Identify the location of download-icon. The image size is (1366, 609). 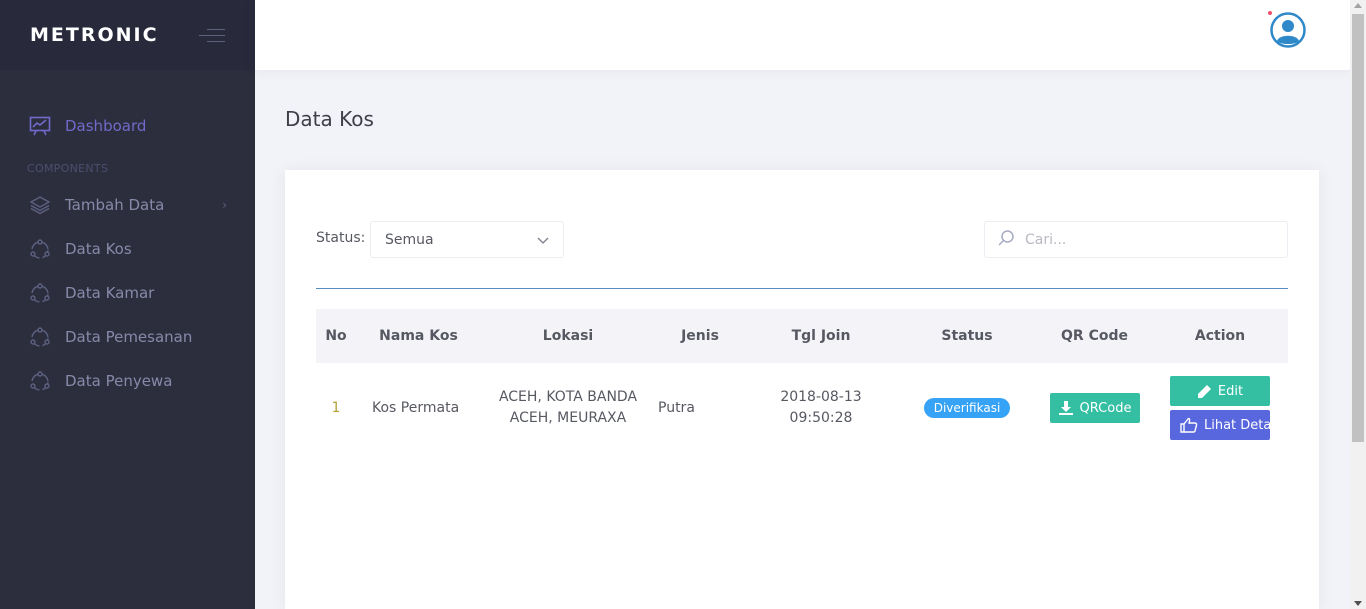
(1066, 408).